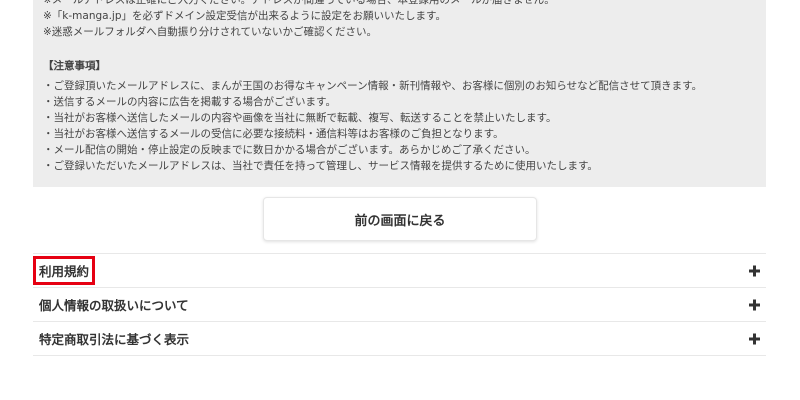 The width and height of the screenshot is (800, 400). Describe the element at coordinates (210, 32) in the screenshot. I see `notice-line: ※迷惑メールフォルダへ自動振り分けされていないかご確認ください。` at that location.